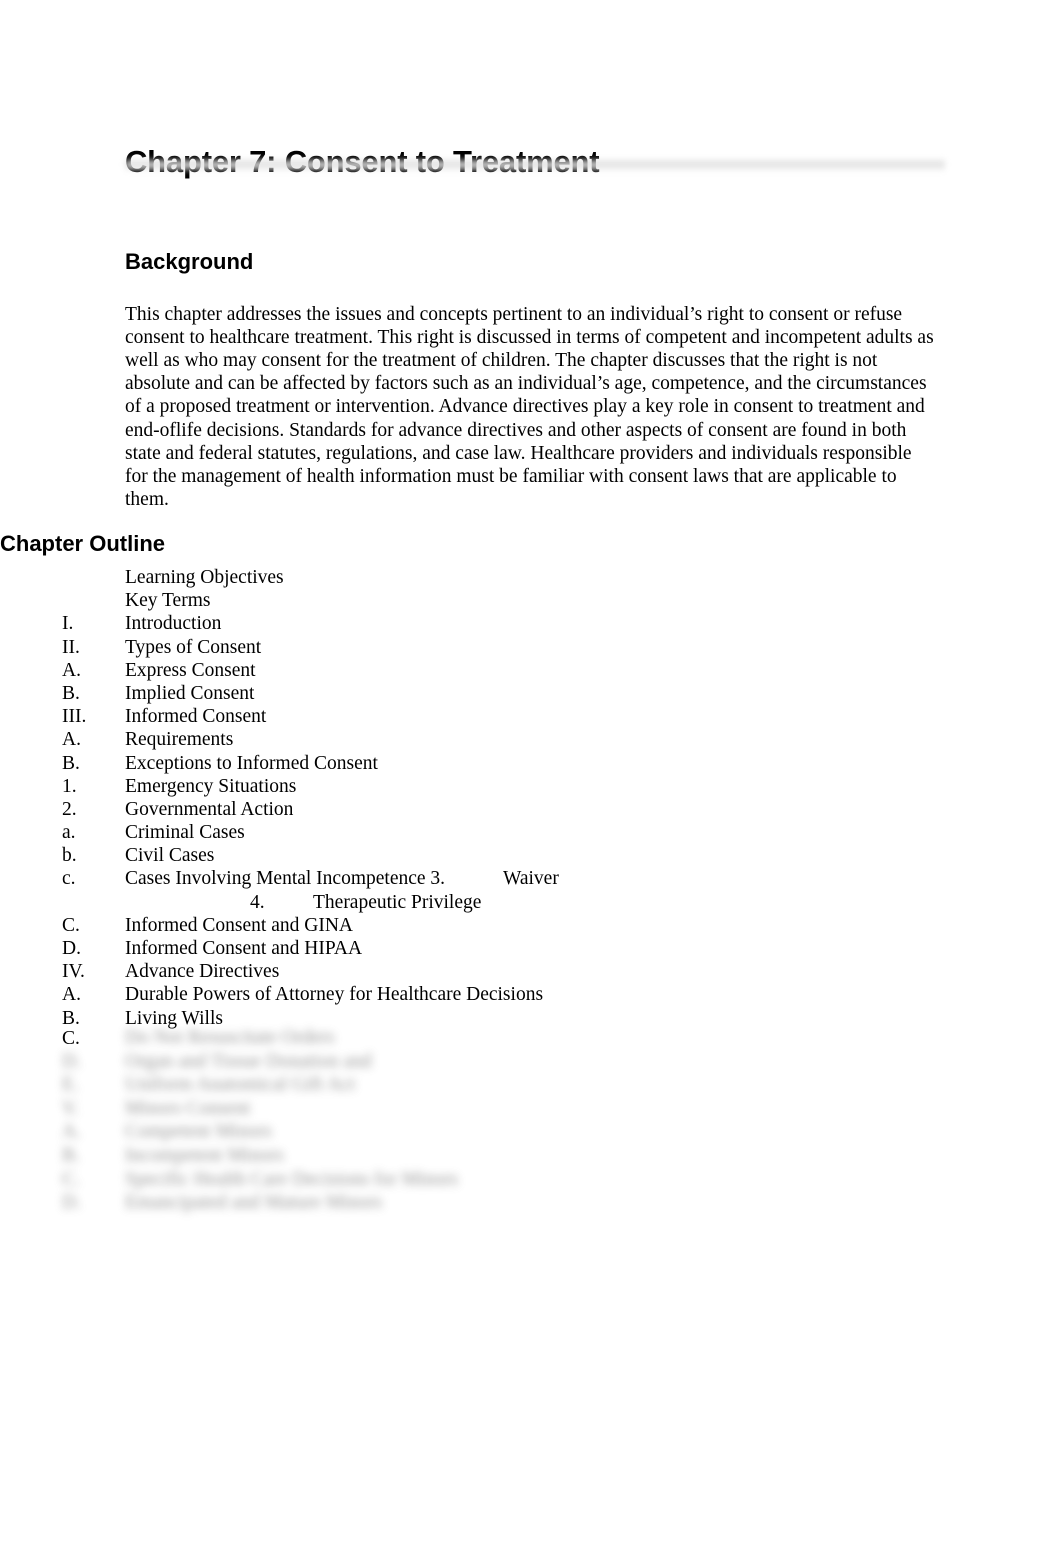 Image resolution: width=1062 pixels, height=1556 pixels. What do you see at coordinates (254, 1203) in the screenshot?
I see `outline-label: Emancipated and Mature Minors` at bounding box center [254, 1203].